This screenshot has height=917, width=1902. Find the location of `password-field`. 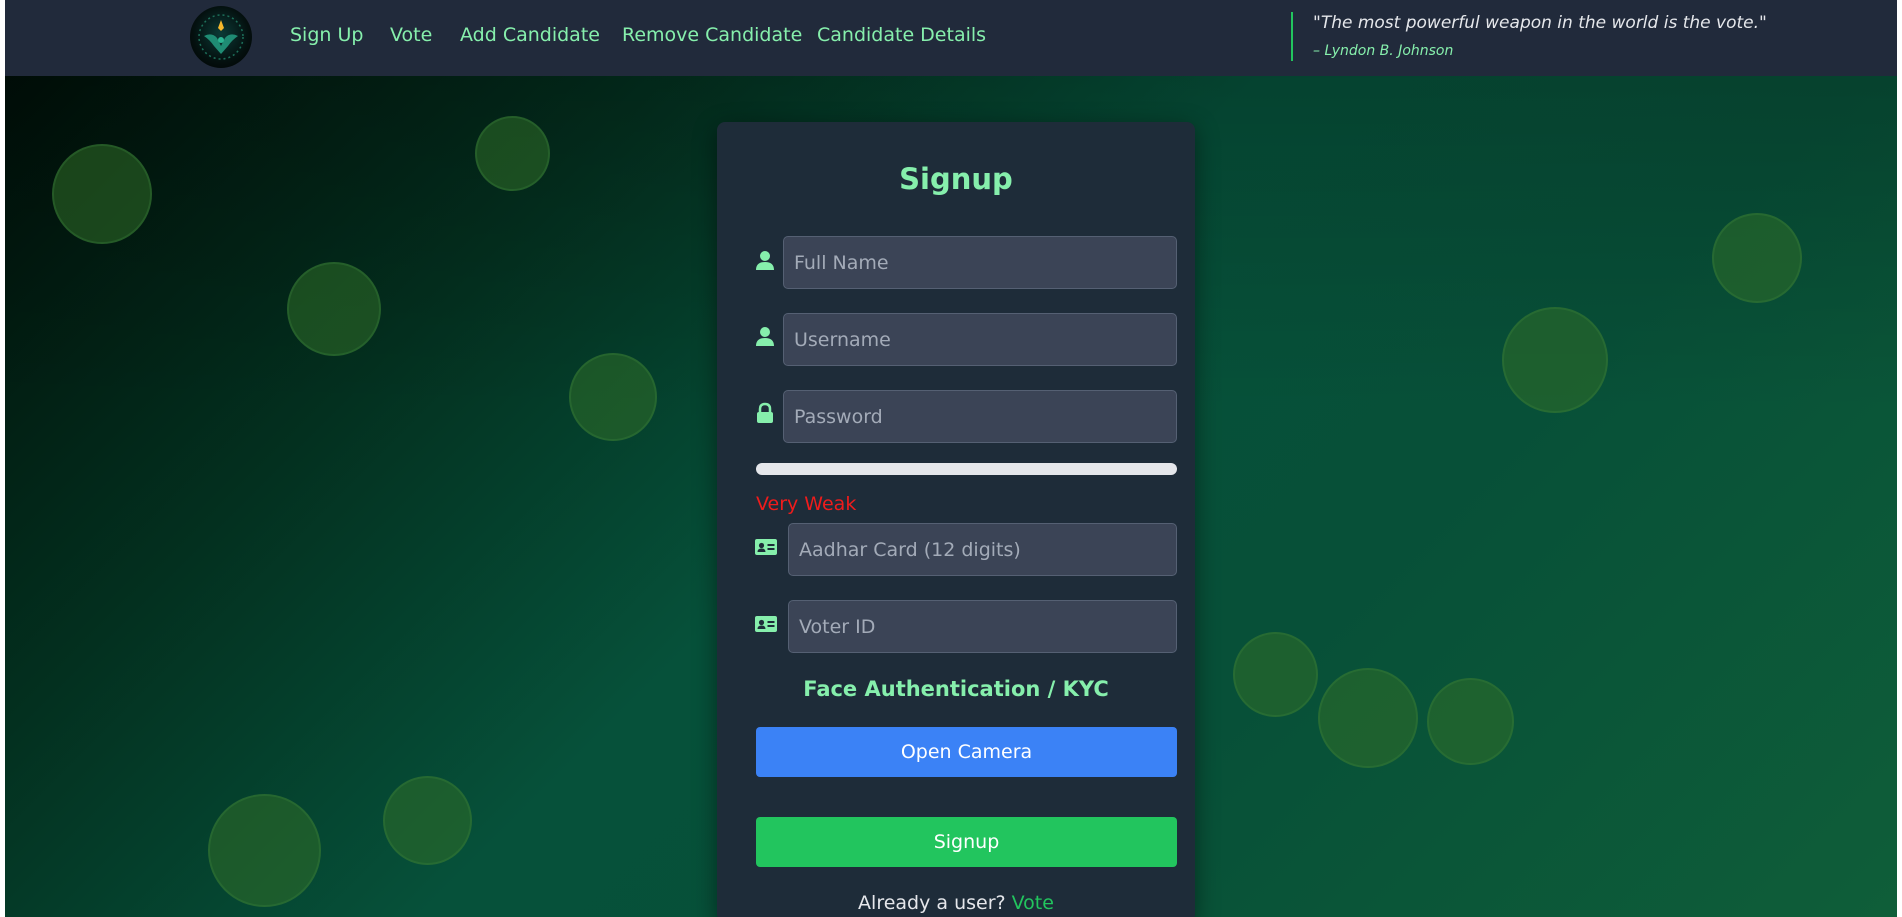

password-field is located at coordinates (980, 416).